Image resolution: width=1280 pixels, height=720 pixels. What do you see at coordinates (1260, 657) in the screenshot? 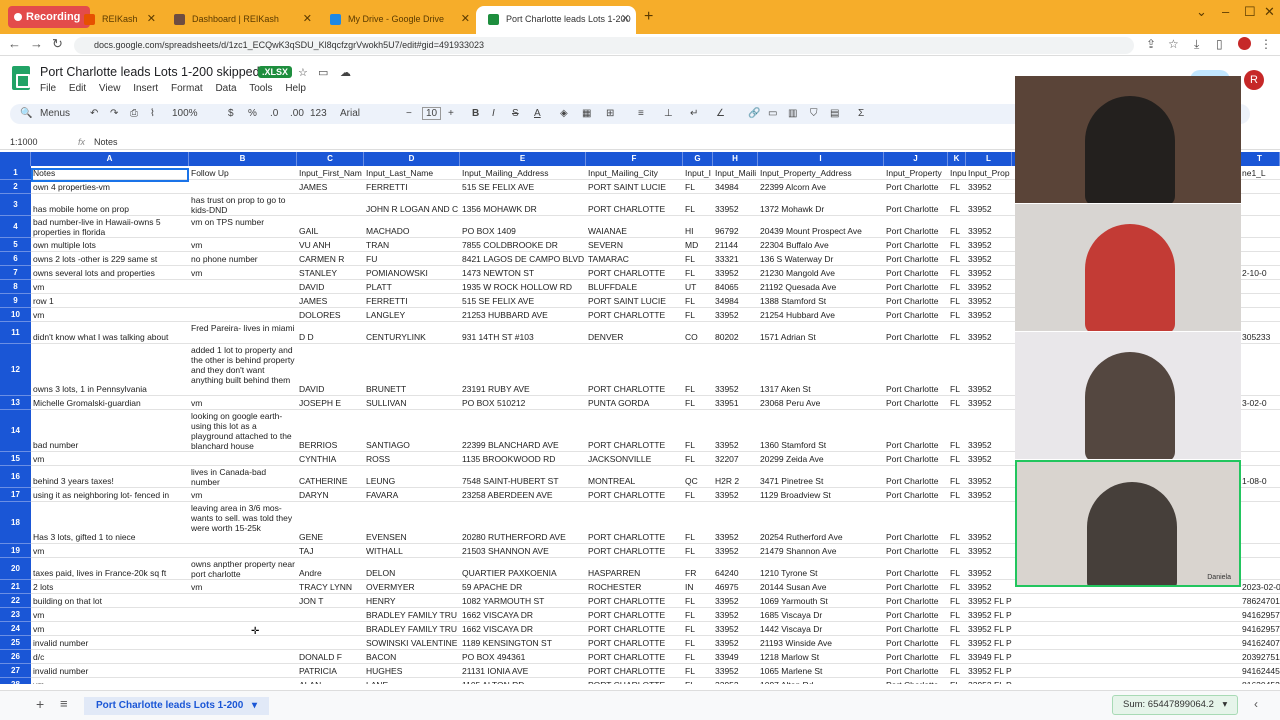
I see `table-cell: 2039275133` at bounding box center [1260, 657].